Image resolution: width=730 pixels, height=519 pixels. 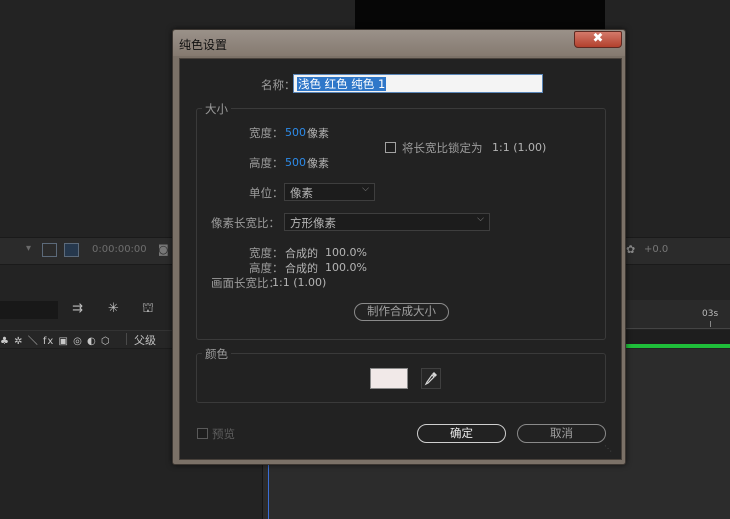 I want to click on dialog-titlebar: 纯色设置 ✖, so click(x=399, y=43).